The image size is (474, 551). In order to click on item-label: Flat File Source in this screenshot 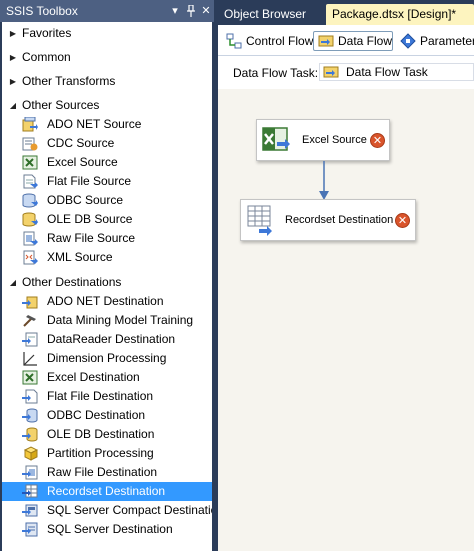, I will do `click(89, 181)`.